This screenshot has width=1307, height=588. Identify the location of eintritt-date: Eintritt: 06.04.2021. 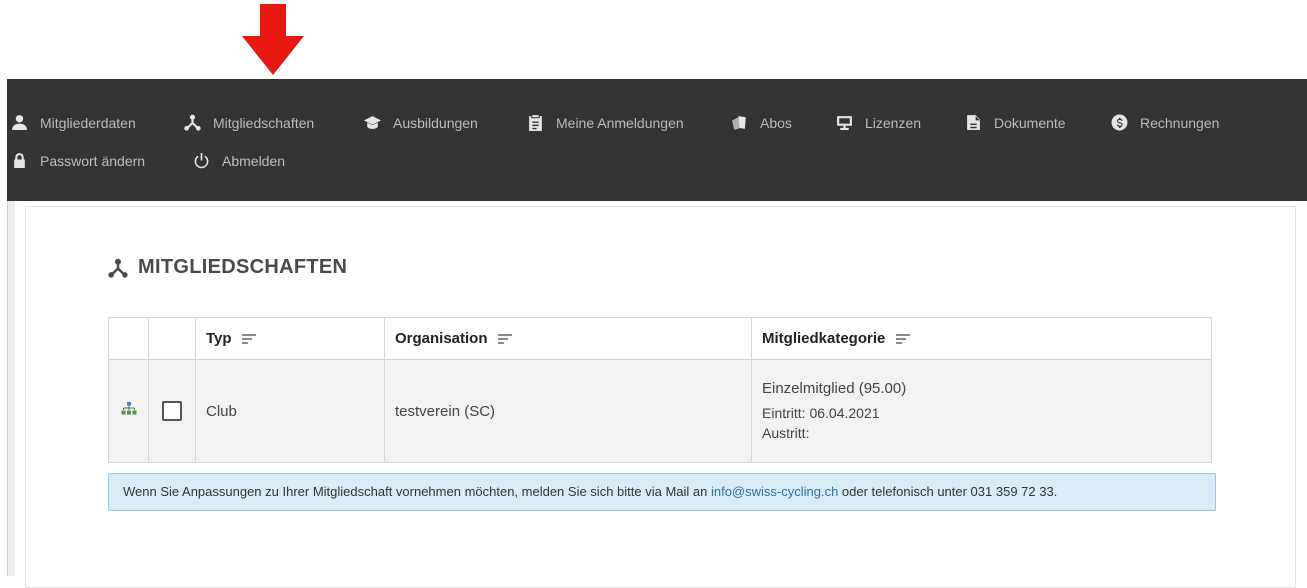
(821, 413).